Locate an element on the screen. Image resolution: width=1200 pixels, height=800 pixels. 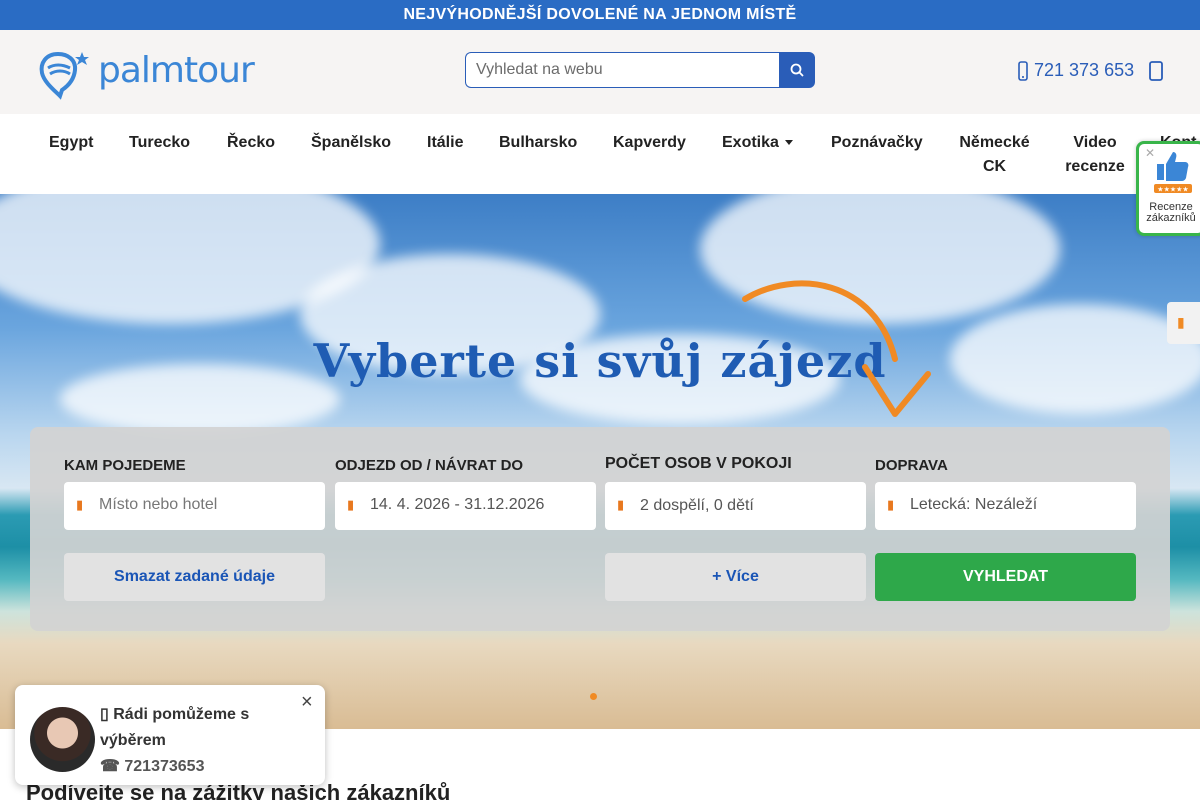
side-feedback-tab: ▮ is located at coordinates (1183, 323).